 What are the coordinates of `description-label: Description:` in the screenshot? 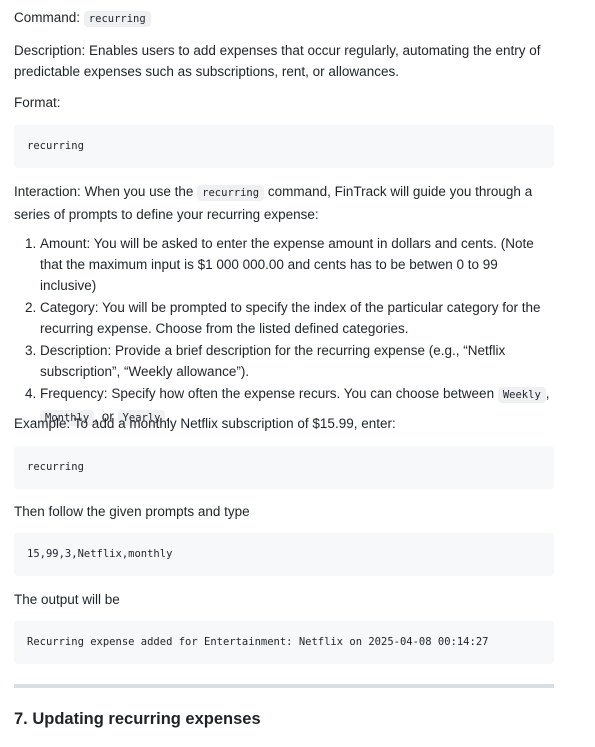 It's located at (50, 50).